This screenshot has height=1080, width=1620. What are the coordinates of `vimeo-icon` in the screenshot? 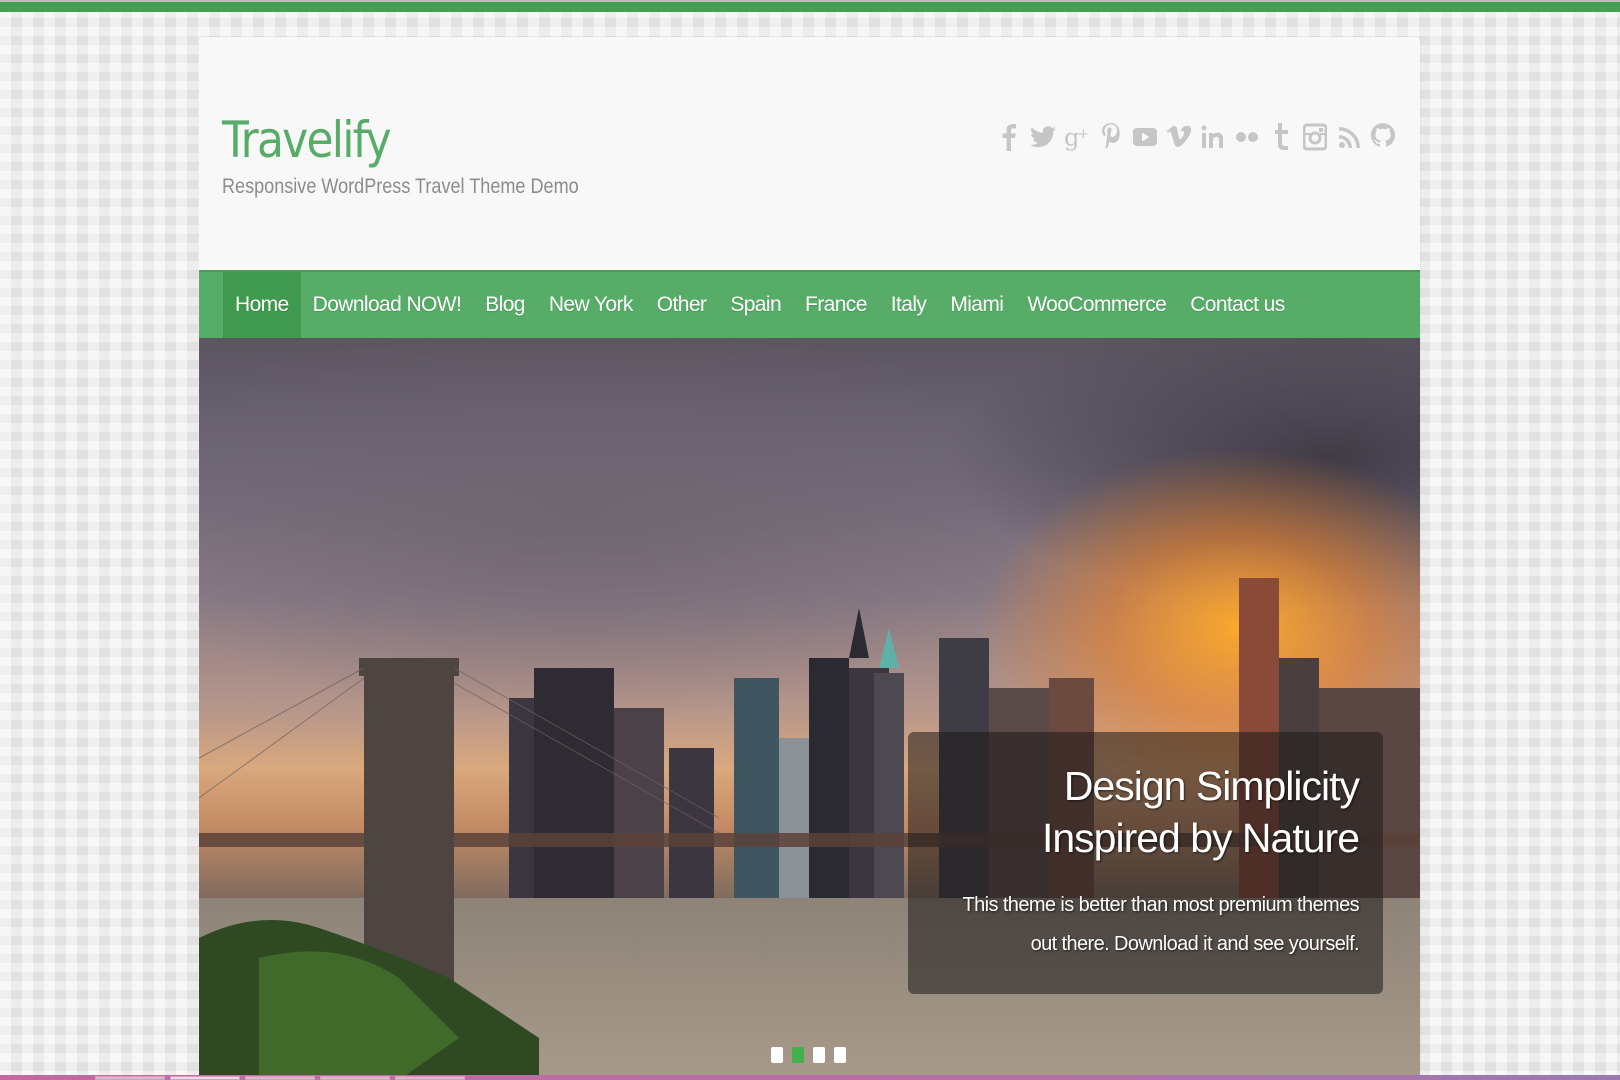 It's located at (1179, 137).